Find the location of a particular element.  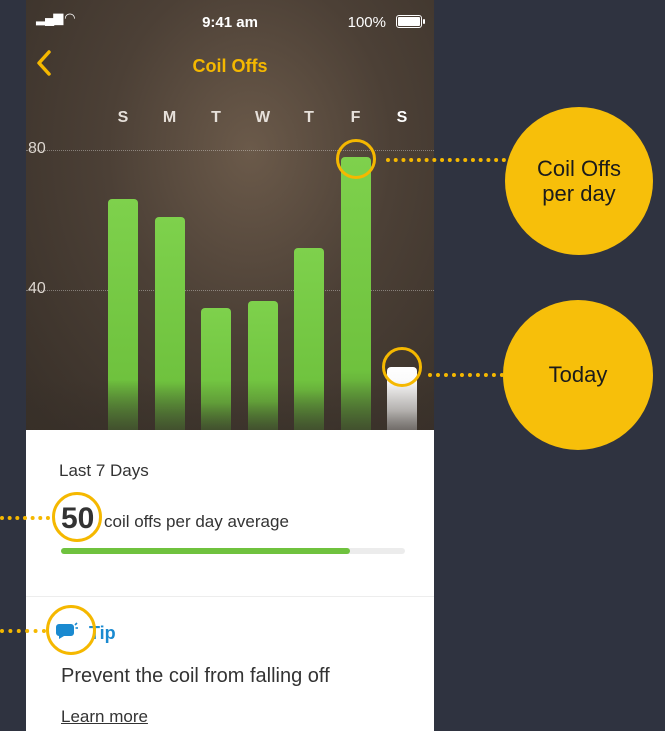

connector-tip is located at coordinates (23, 631).